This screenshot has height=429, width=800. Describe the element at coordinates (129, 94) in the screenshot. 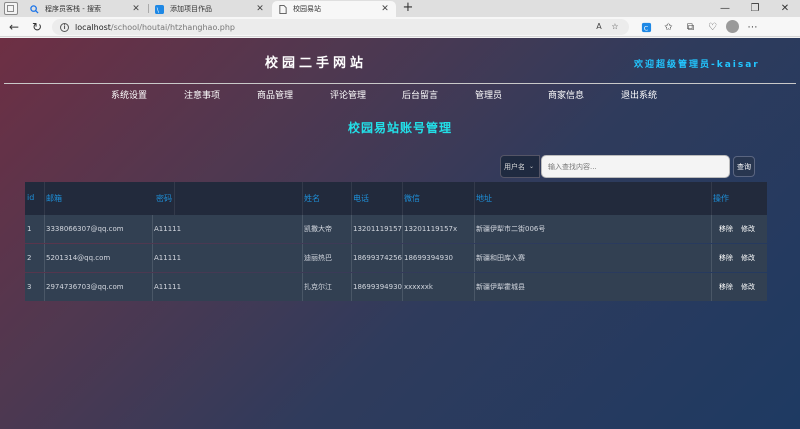

I see `nav-item-system-settings: 系统设置` at that location.